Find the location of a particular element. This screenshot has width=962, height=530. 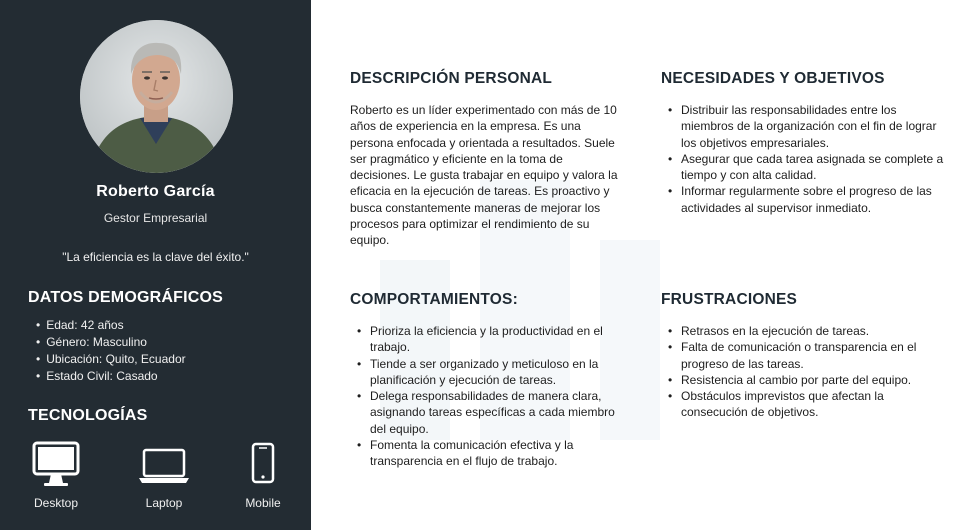

tech-label: Laptop is located at coordinates (164, 503).